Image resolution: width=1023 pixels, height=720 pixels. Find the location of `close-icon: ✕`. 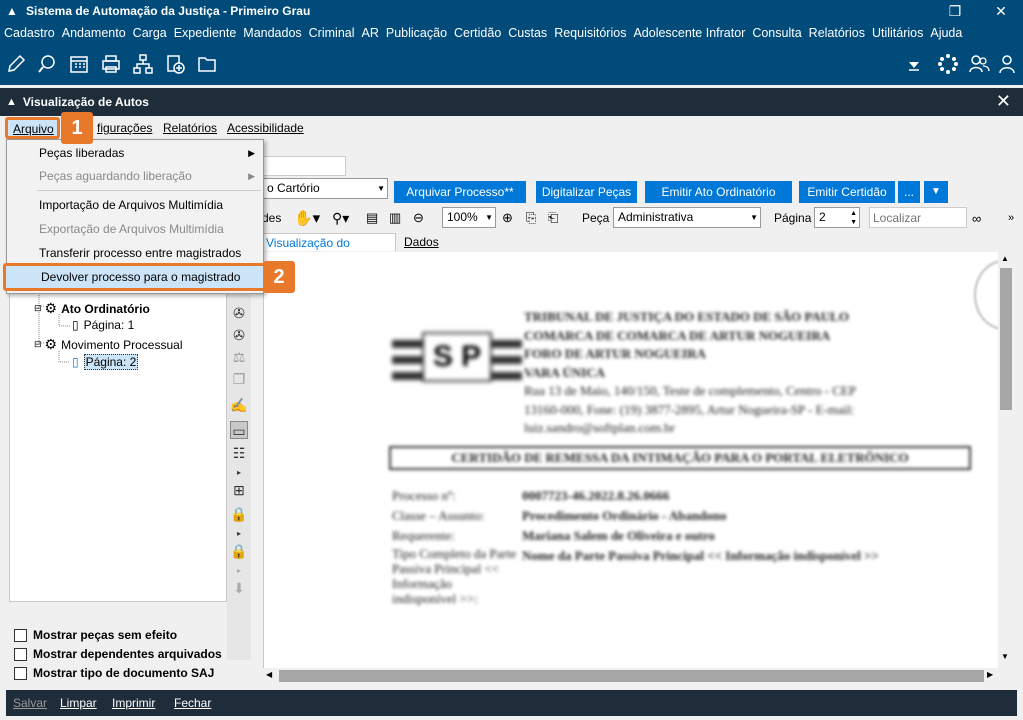

close-icon: ✕ is located at coordinates (1003, 101).